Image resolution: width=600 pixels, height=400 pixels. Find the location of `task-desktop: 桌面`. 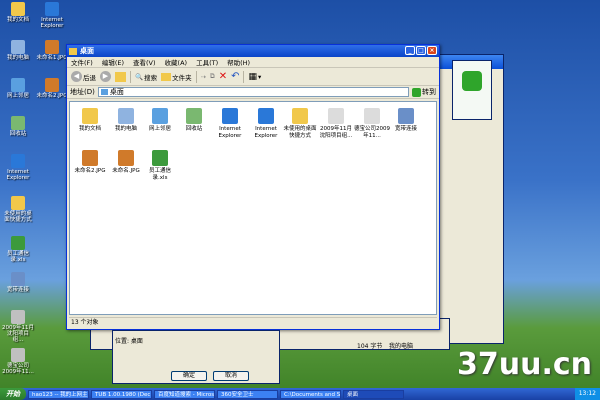

task-desktop: 桌面 is located at coordinates (373, 394).